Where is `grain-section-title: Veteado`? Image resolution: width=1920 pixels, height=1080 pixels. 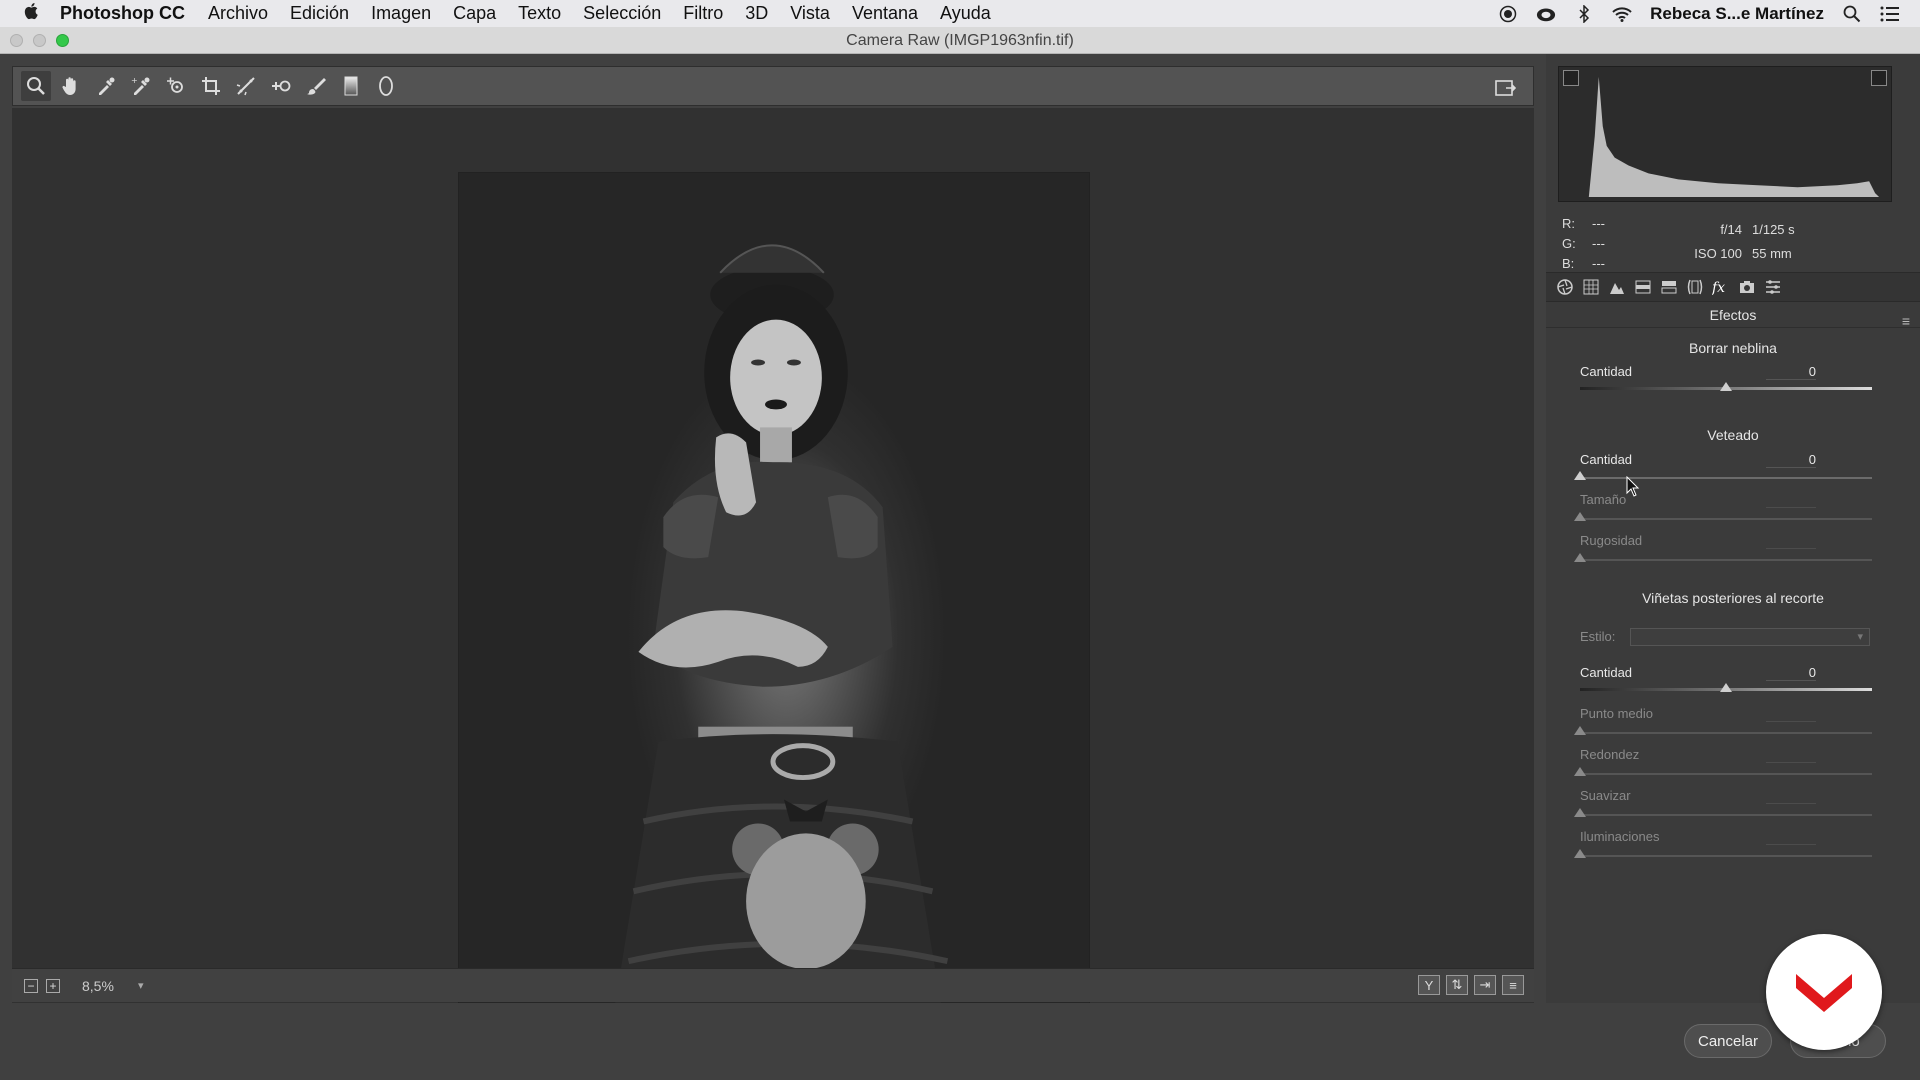
grain-section-title: Veteado is located at coordinates (1733, 435).